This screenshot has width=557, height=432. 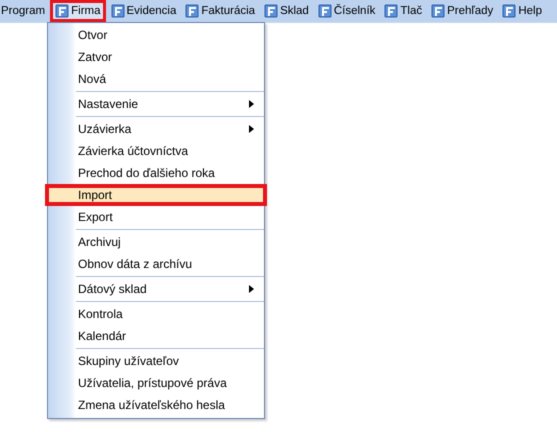 What do you see at coordinates (220, 11) in the screenshot?
I see `menu-bar-item: Fakturácia` at bounding box center [220, 11].